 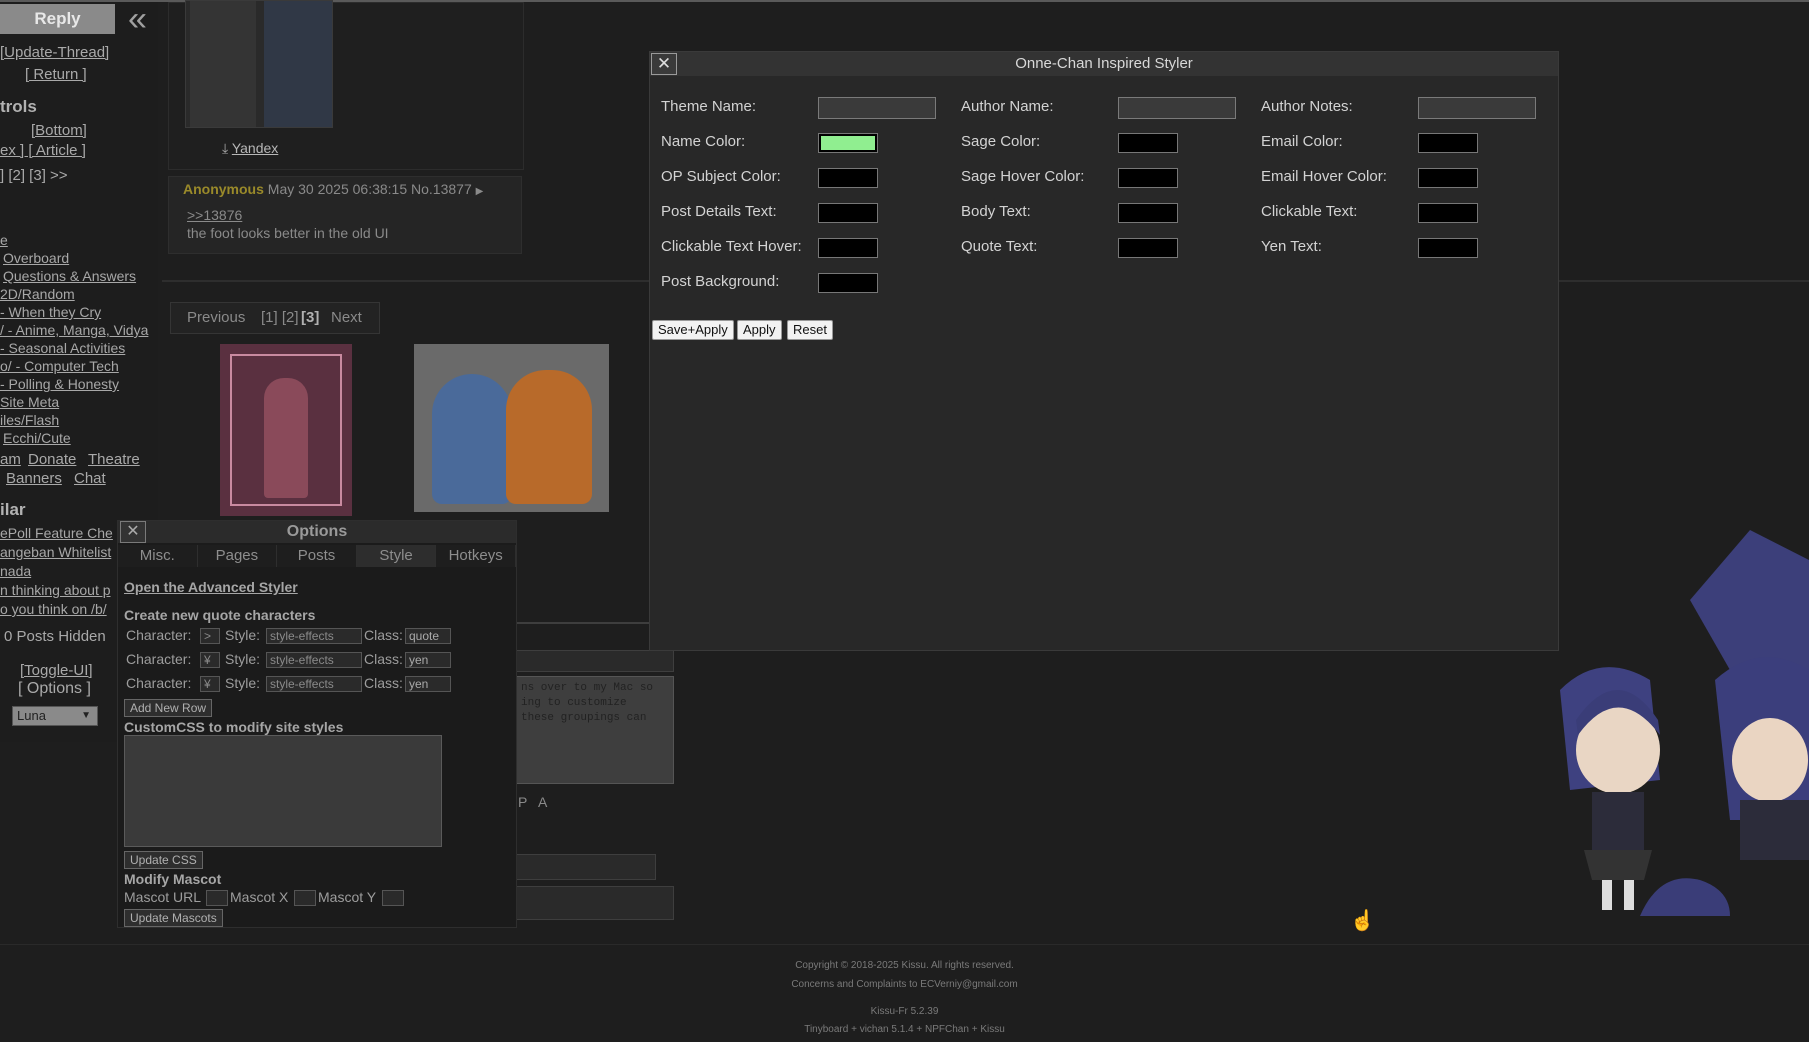 I want to click on similar-thread-link: ePoll Feature Che, so click(x=56, y=533).